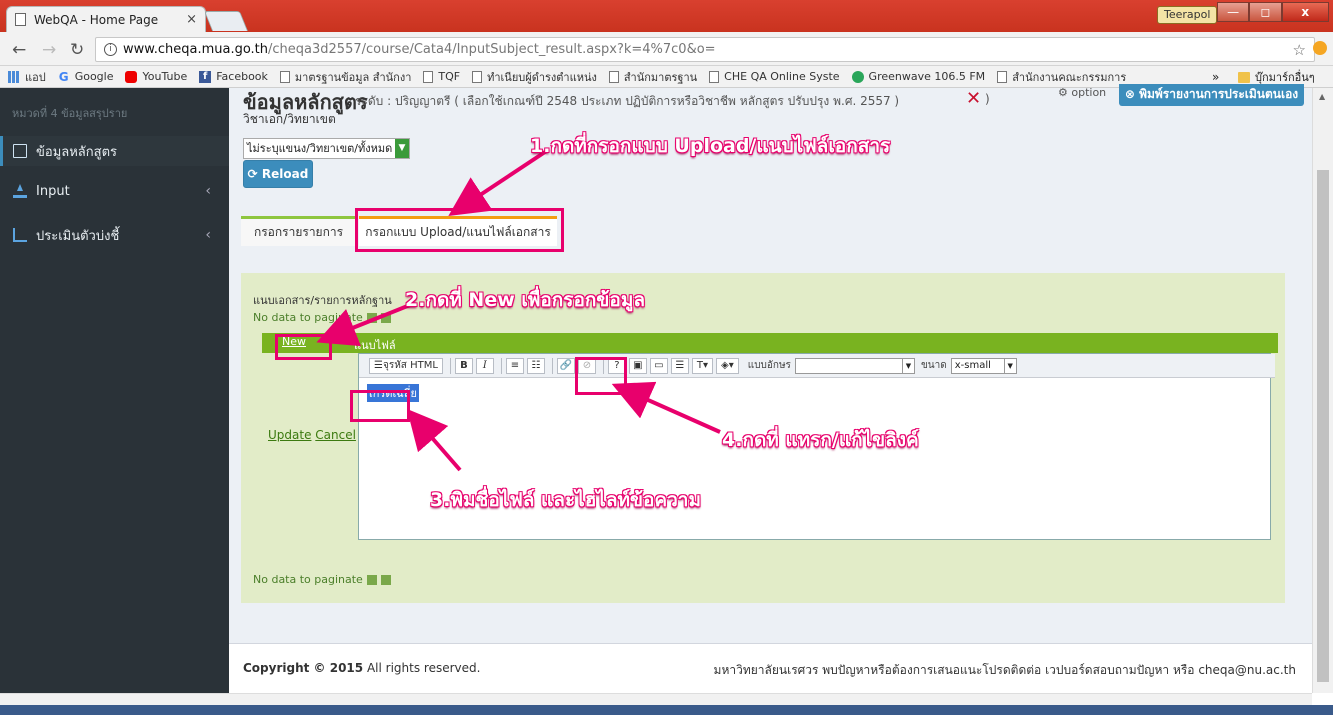 Image resolution: width=1333 pixels, height=715 pixels. What do you see at coordinates (1082, 92) in the screenshot?
I see `option-link: ⚙ option` at bounding box center [1082, 92].